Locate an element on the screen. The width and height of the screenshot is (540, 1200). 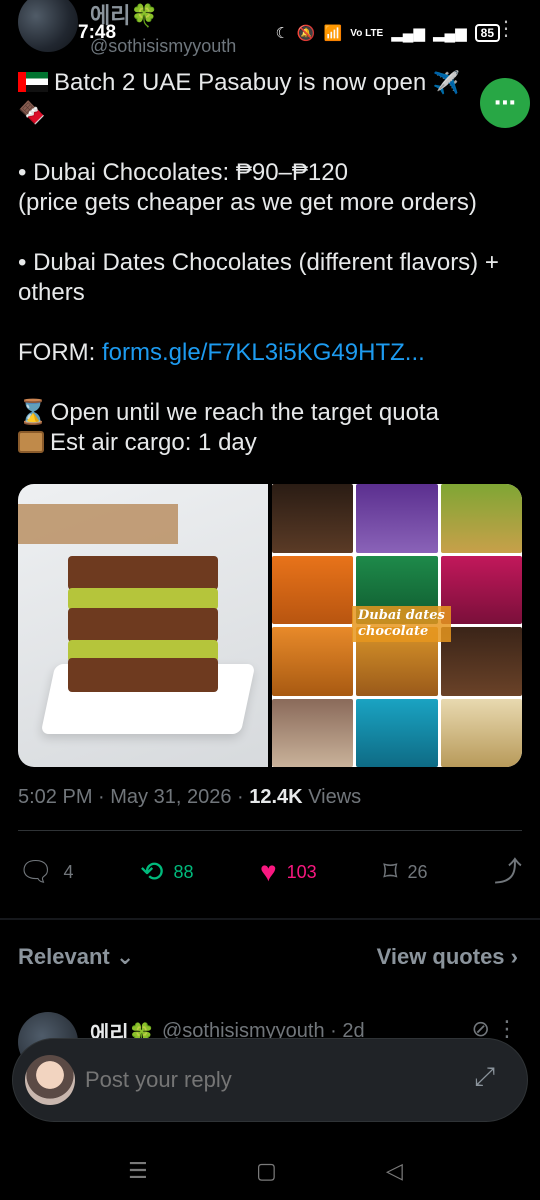
like-button: ♥ 103 is located at coordinates (288, 872).